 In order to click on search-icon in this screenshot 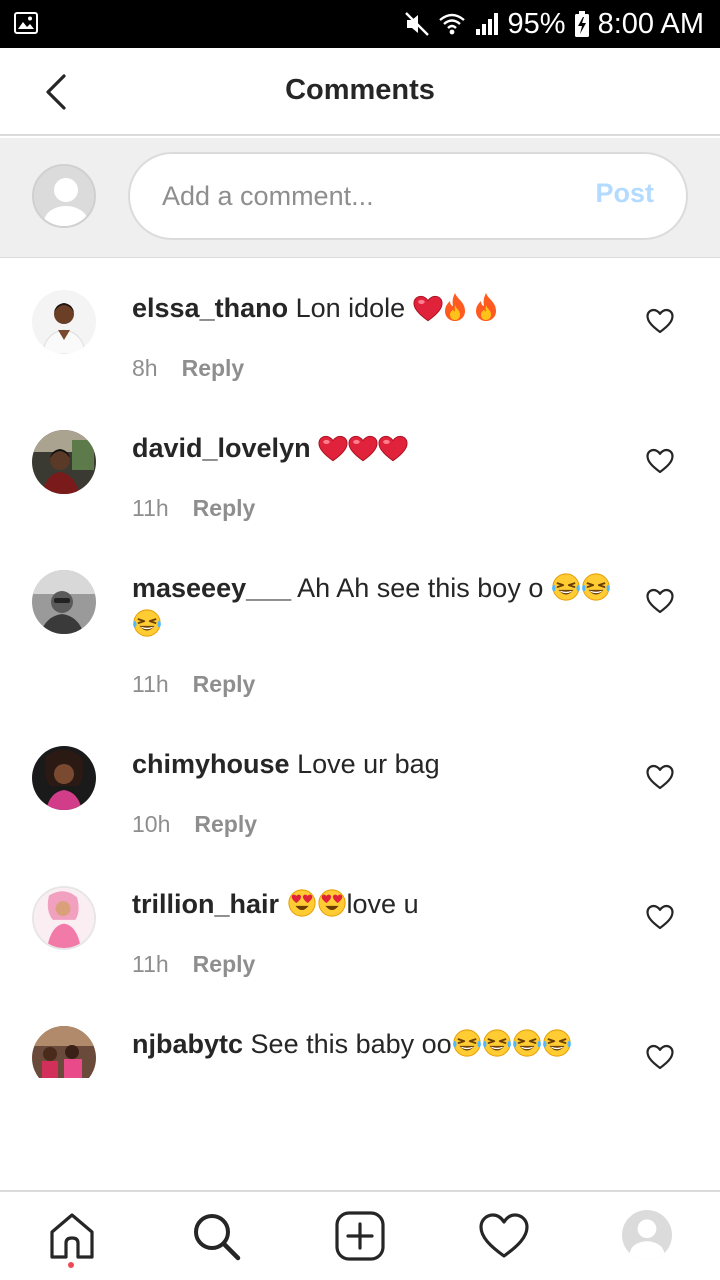, I will do `click(216, 1236)`.